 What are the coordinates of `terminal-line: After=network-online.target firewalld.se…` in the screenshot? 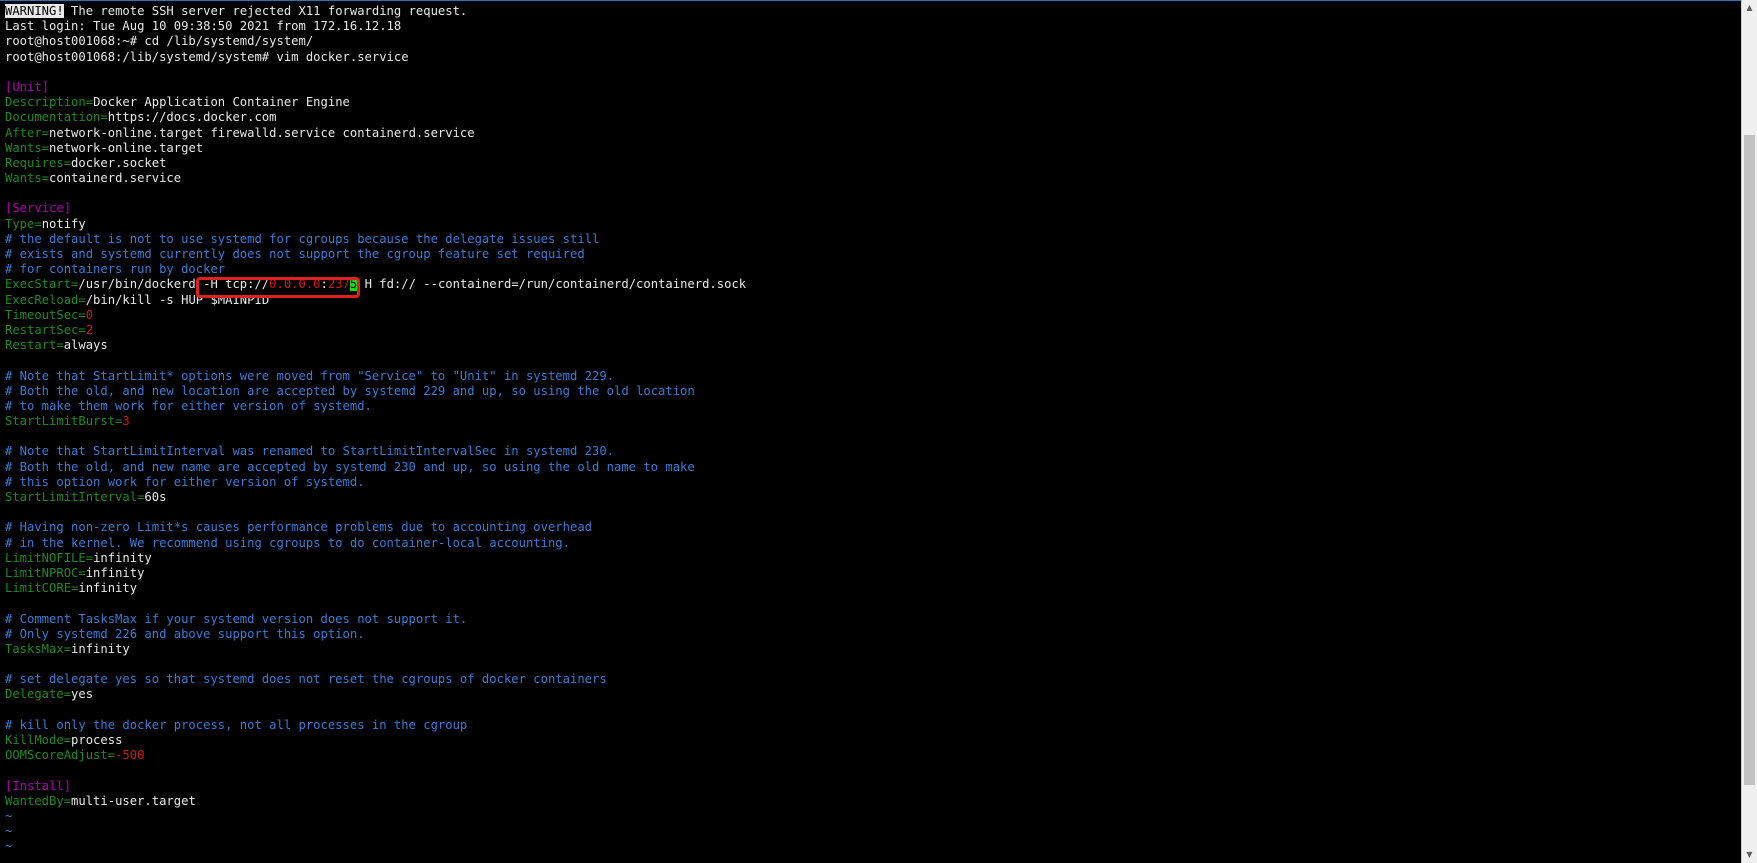 It's located at (375, 133).